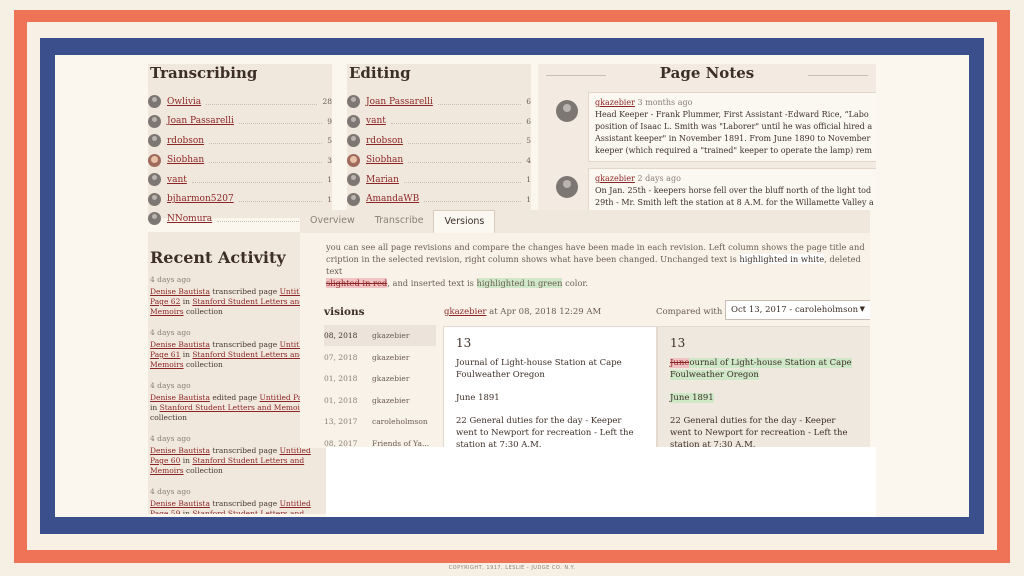 The image size is (1024, 576). I want to click on contributor-row: rdobson 5, so click(439, 141).